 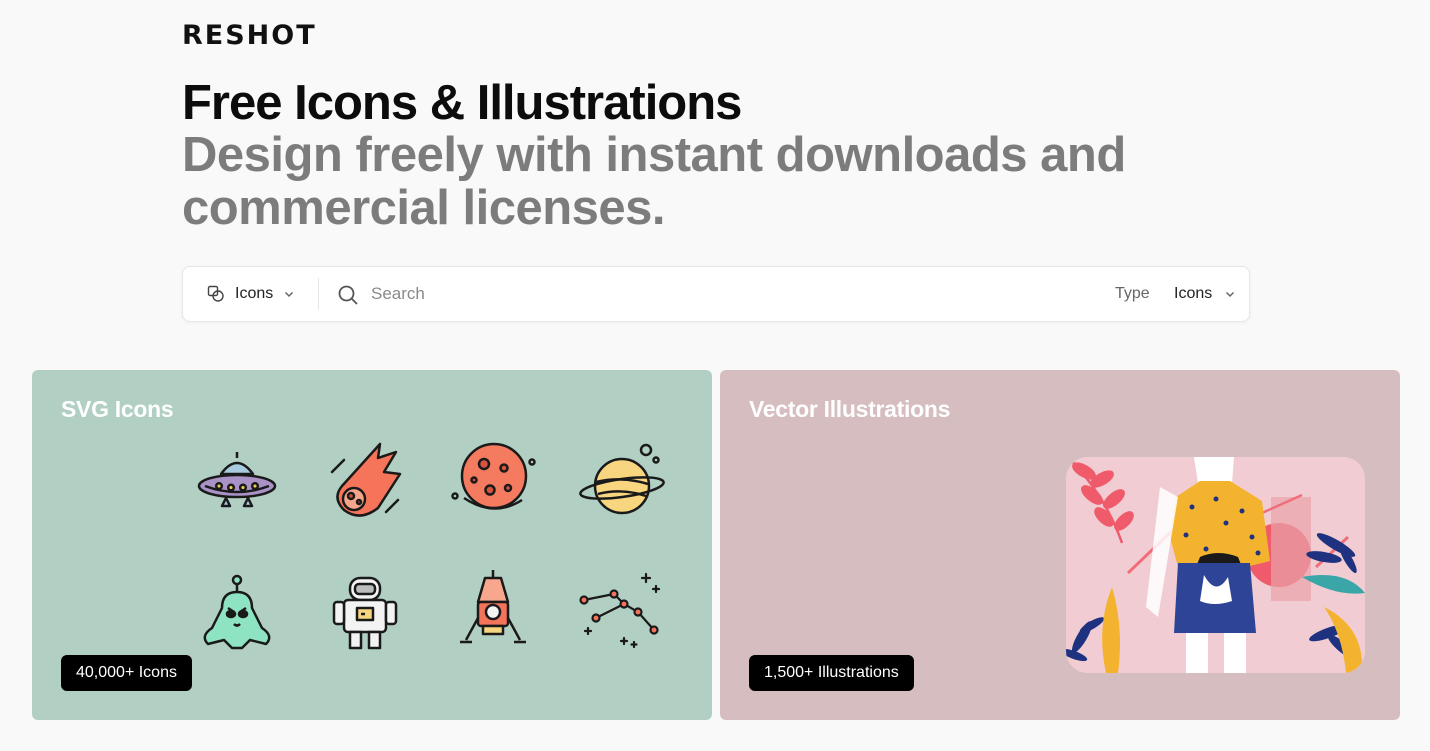 What do you see at coordinates (365, 613) in the screenshot?
I see `astronaut-icon` at bounding box center [365, 613].